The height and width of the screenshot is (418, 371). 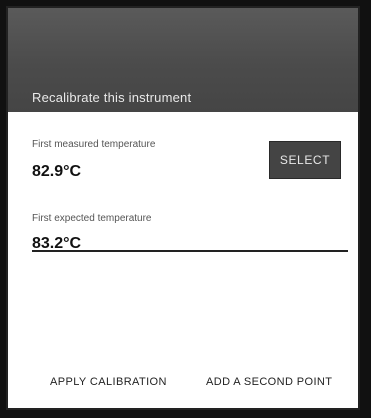 I want to click on input-underline, so click(x=190, y=251).